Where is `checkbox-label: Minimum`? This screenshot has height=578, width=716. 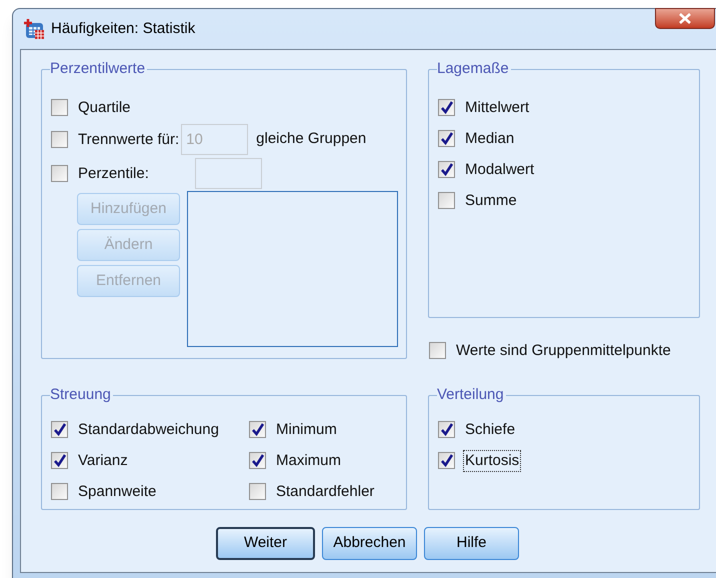 checkbox-label: Minimum is located at coordinates (306, 429).